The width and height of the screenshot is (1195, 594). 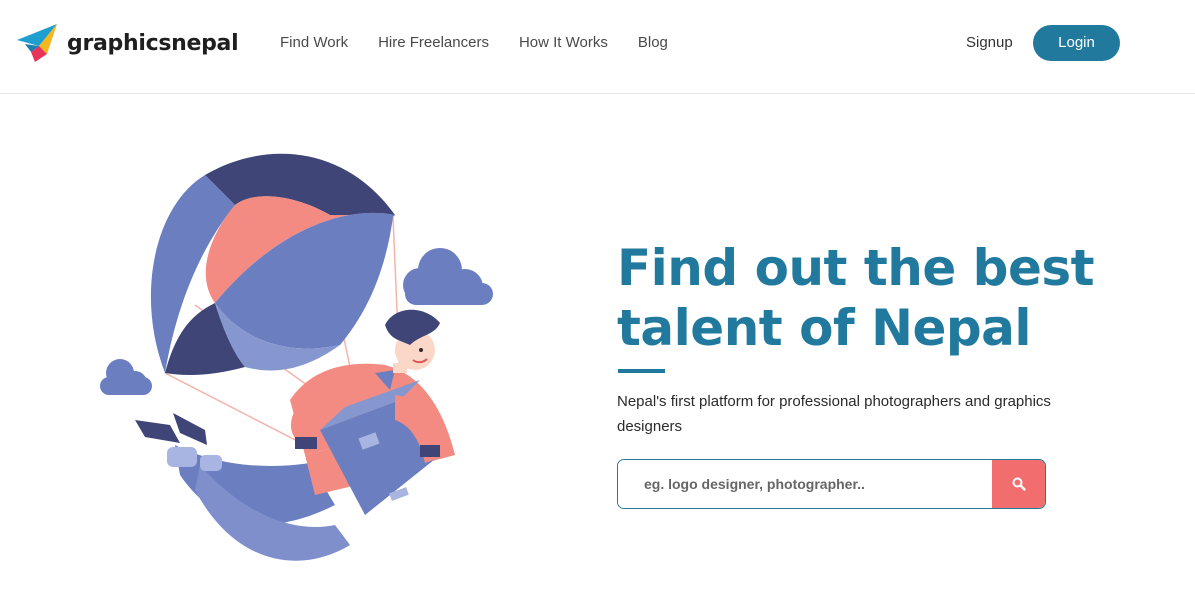 What do you see at coordinates (126, 377) in the screenshot?
I see `cloud-left` at bounding box center [126, 377].